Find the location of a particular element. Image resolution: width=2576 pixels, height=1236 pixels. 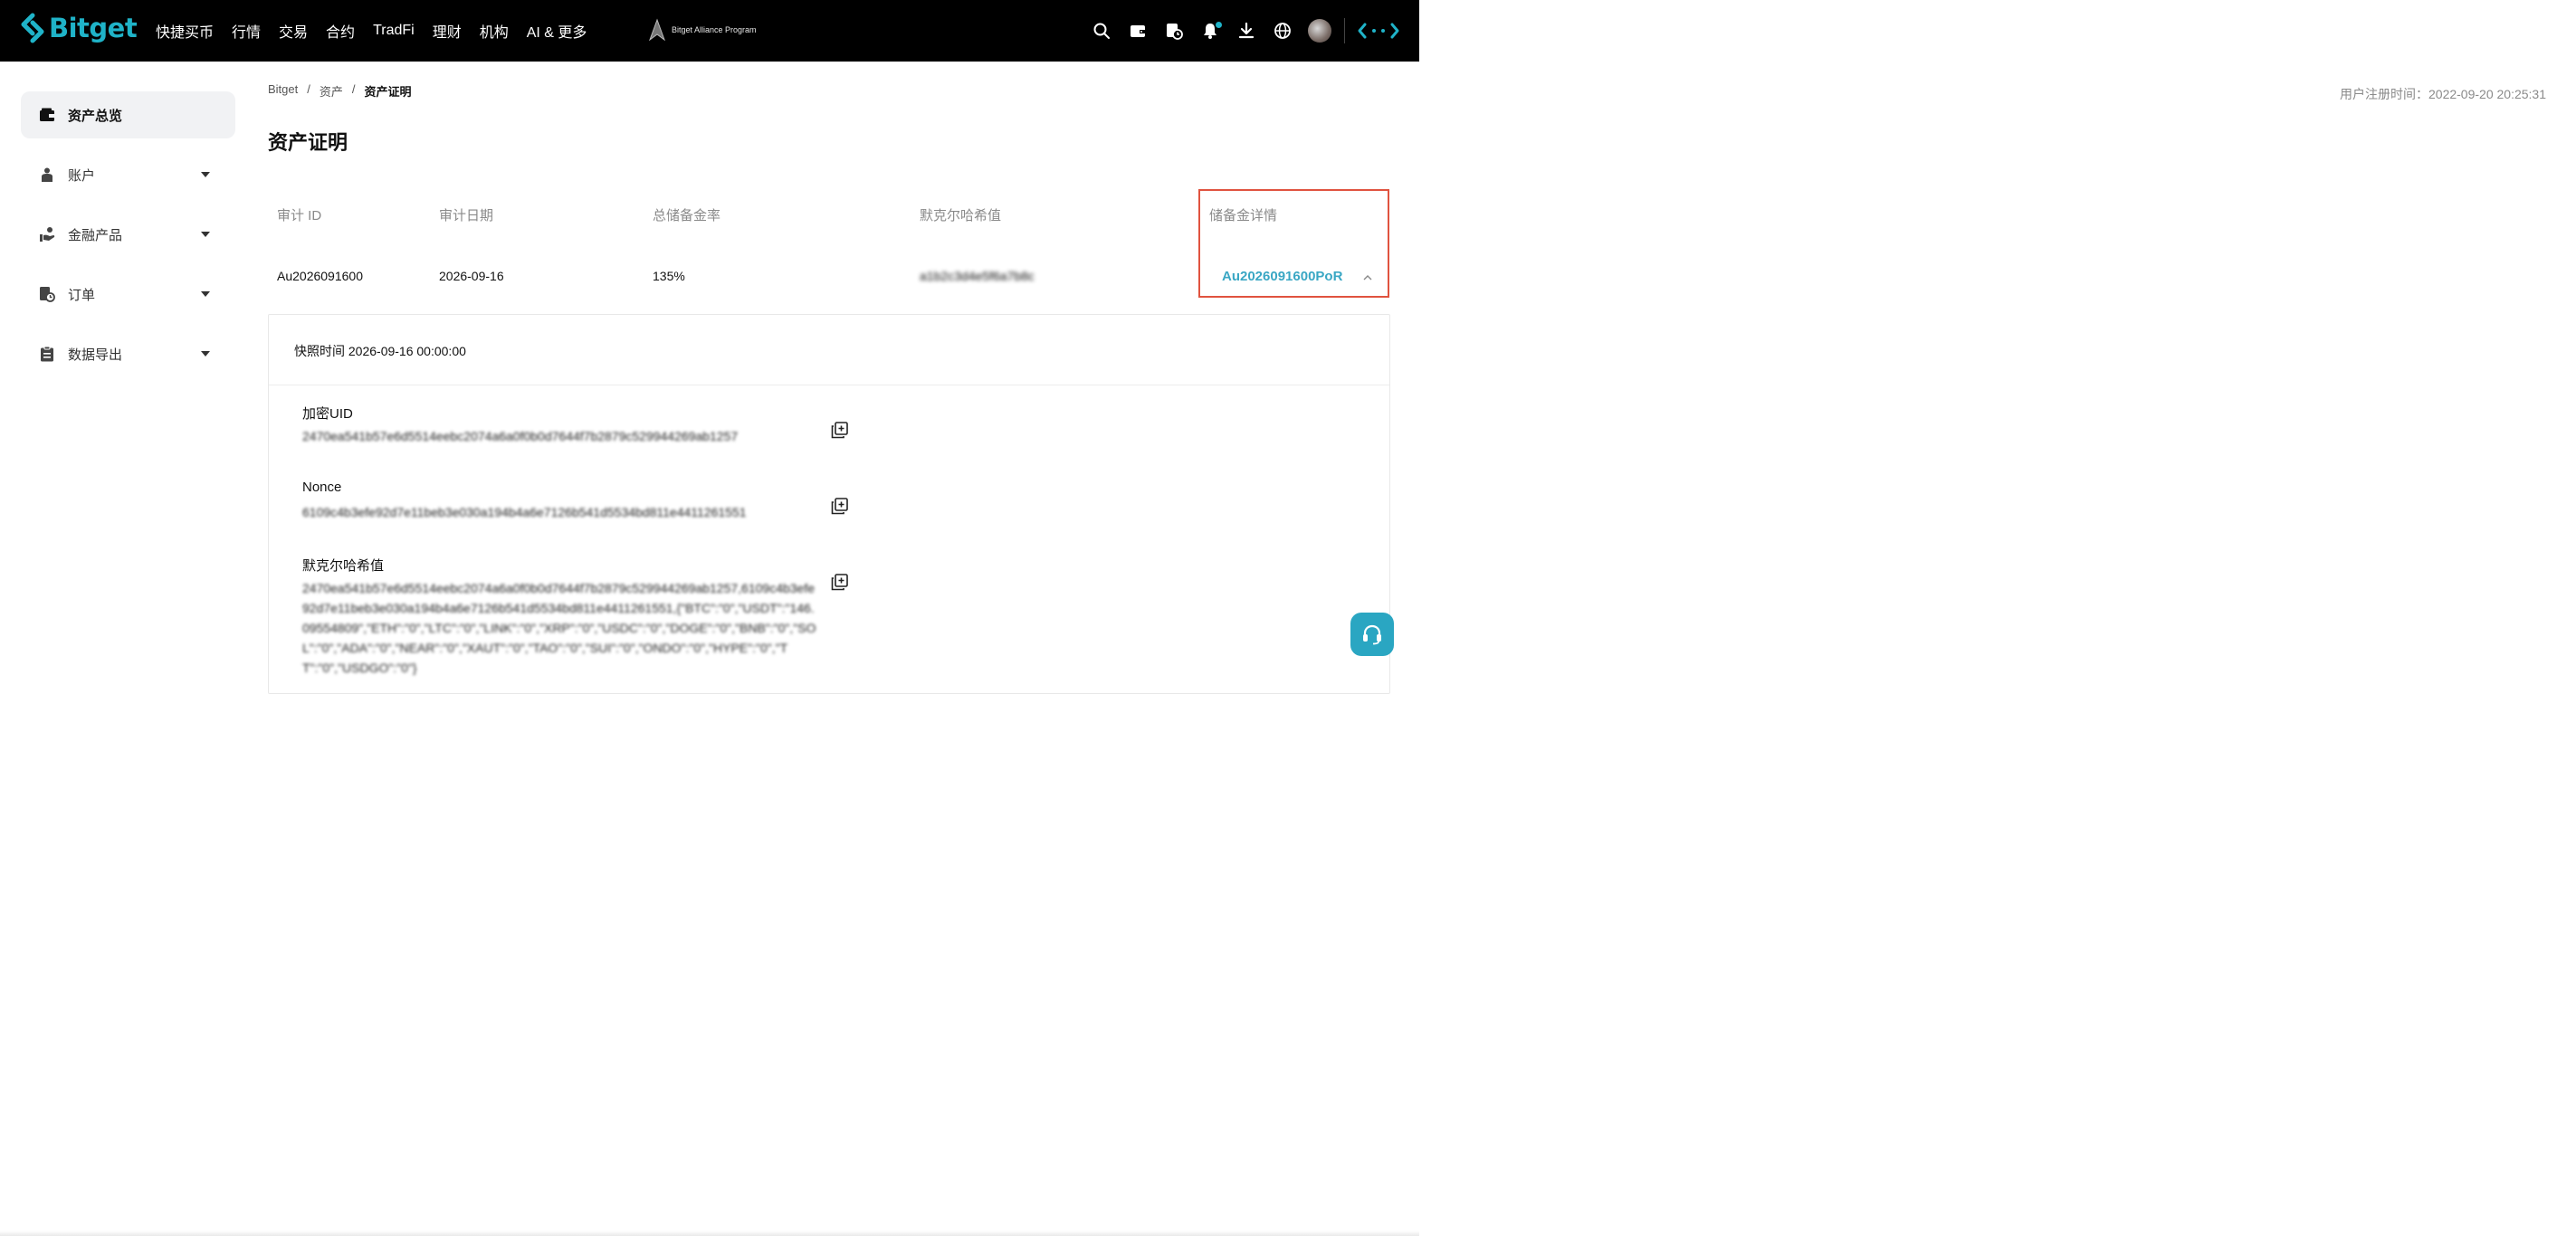

sidebar: 资产总览 账户 金融产品 订单 数据导出 is located at coordinates (127, 371).